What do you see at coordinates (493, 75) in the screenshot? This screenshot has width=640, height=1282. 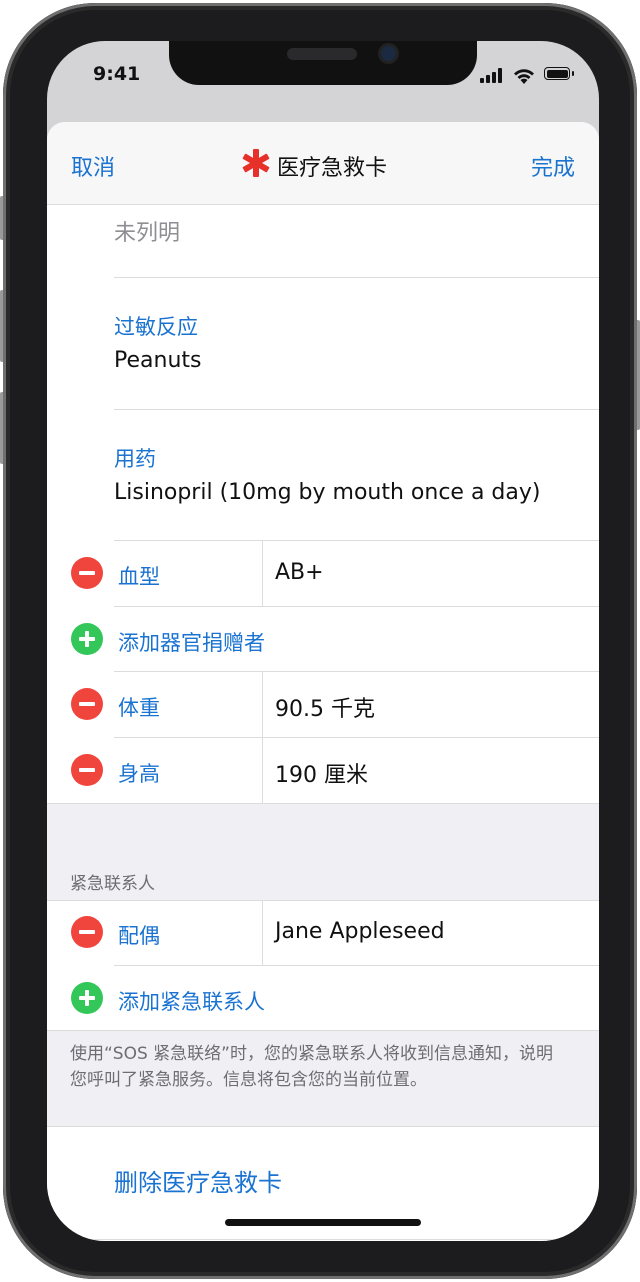 I see `signal-icon` at bounding box center [493, 75].